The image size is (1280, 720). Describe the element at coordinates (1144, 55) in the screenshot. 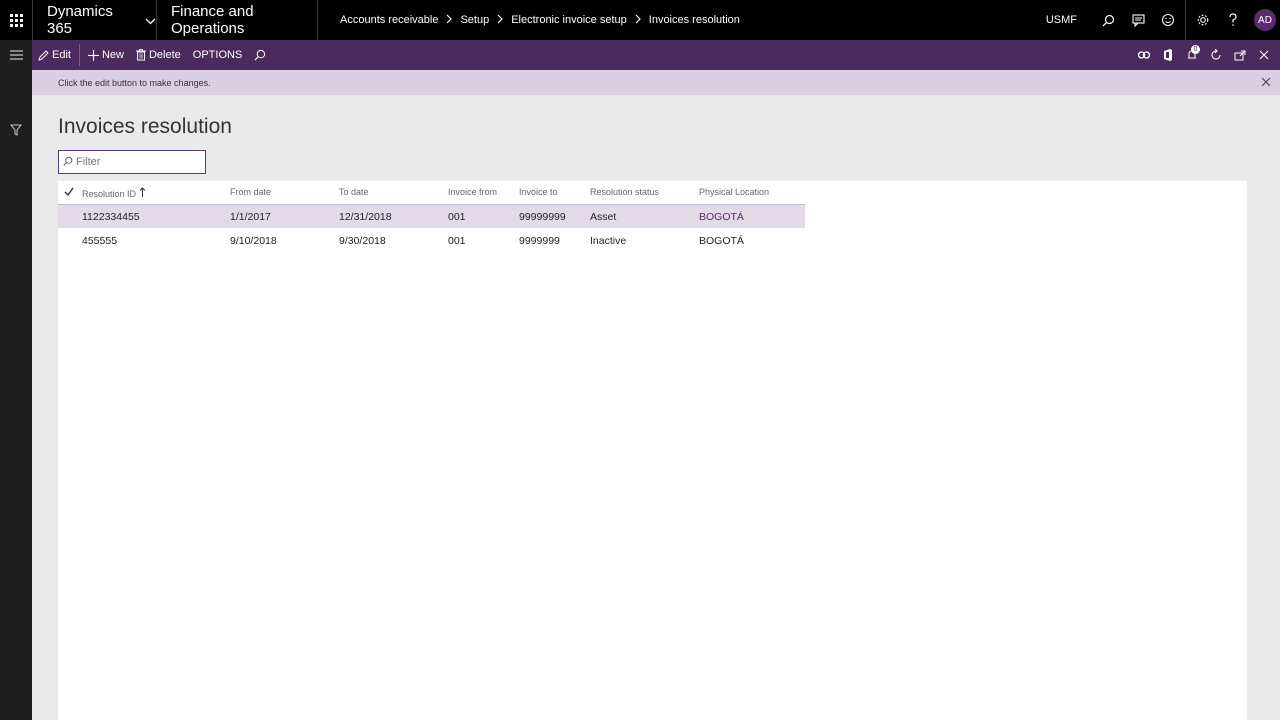

I see `link-icon` at that location.